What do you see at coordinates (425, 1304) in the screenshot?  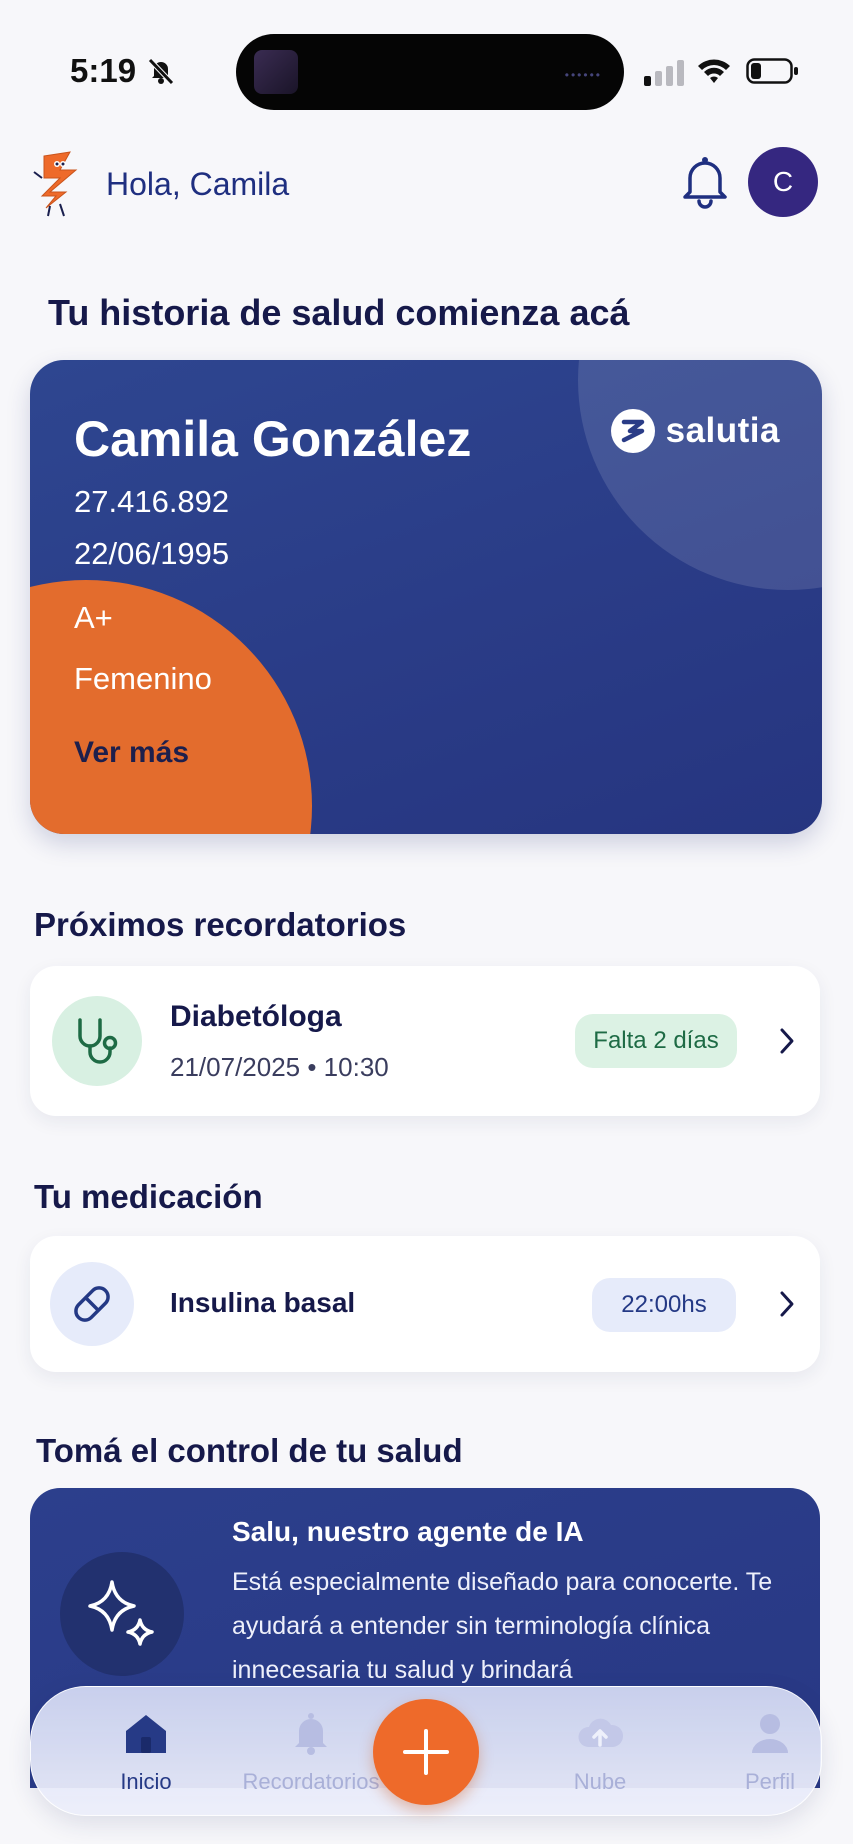 I see `medication-item: Insulina basal 22:00hs` at bounding box center [425, 1304].